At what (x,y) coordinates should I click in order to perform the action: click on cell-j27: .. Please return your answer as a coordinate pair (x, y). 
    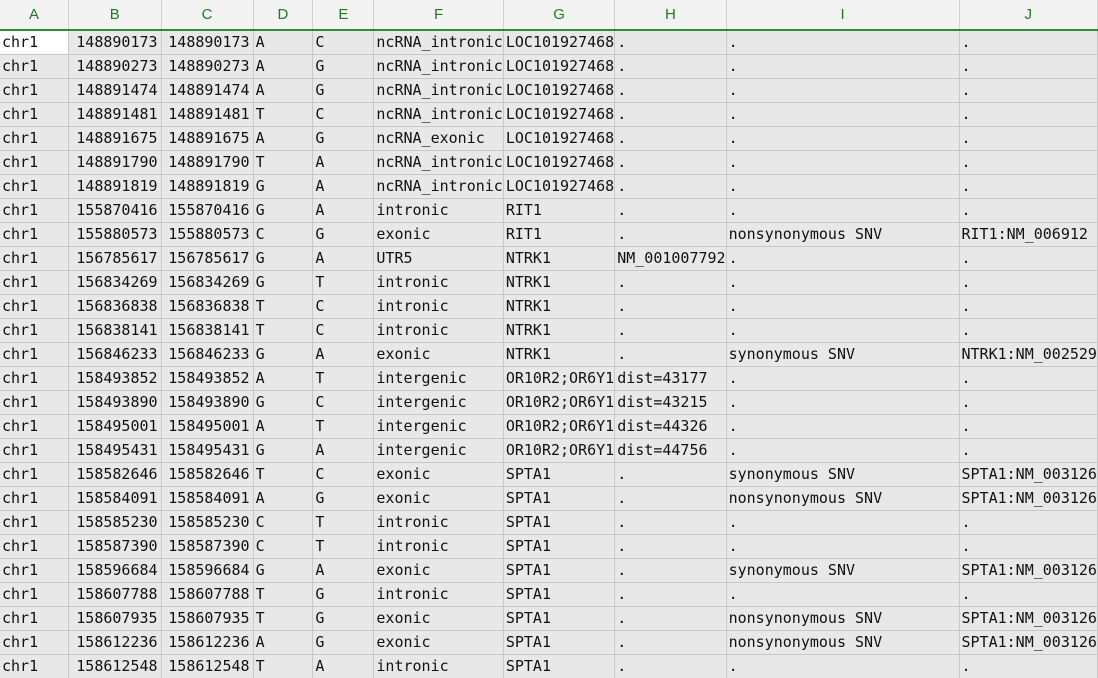
    Looking at the image, I should click on (1028, 666).